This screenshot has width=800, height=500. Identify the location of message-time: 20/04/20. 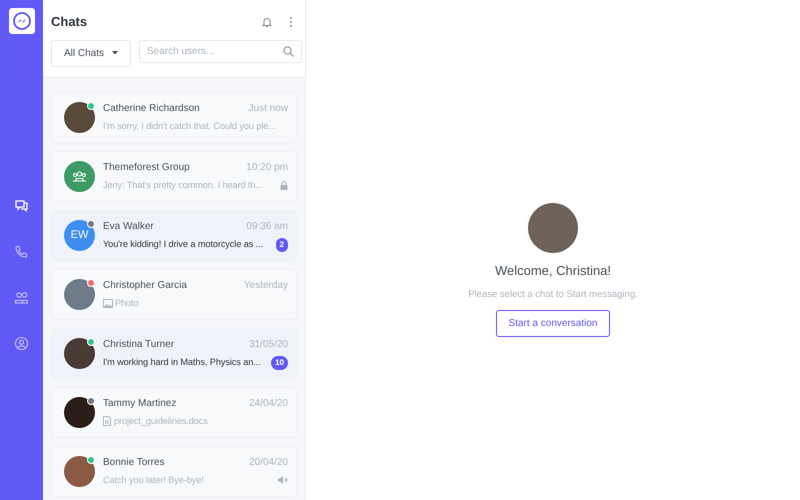
(268, 463).